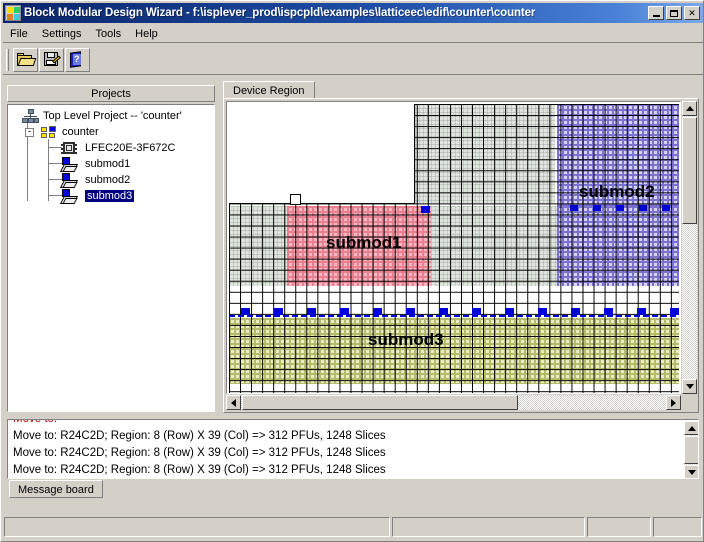  I want to click on vscroll-thumb, so click(689, 170).